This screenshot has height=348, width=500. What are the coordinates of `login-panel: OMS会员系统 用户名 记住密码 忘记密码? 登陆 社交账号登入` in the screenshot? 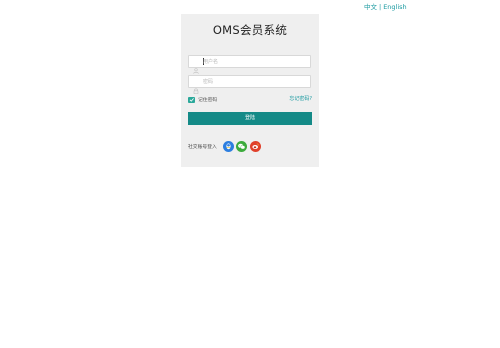 It's located at (250, 90).